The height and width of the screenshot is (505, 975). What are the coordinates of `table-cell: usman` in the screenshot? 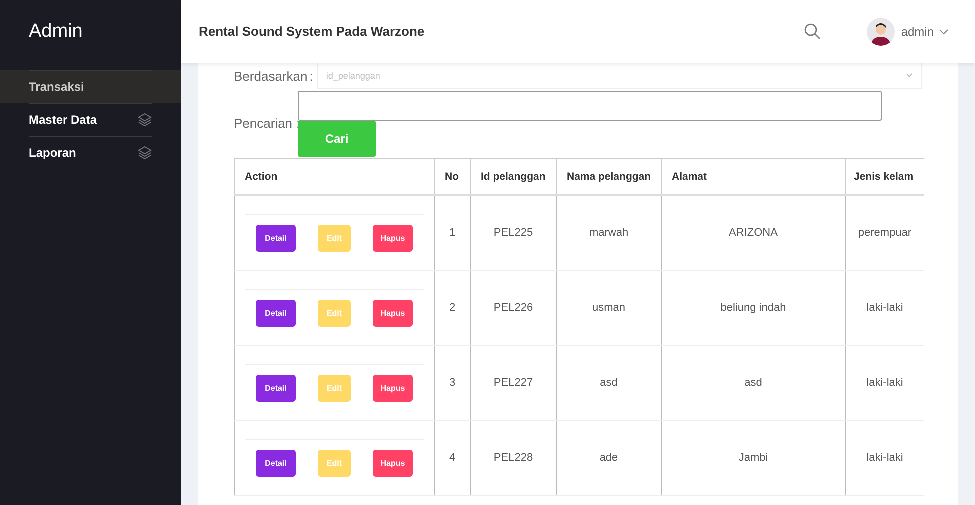 It's located at (609, 308).